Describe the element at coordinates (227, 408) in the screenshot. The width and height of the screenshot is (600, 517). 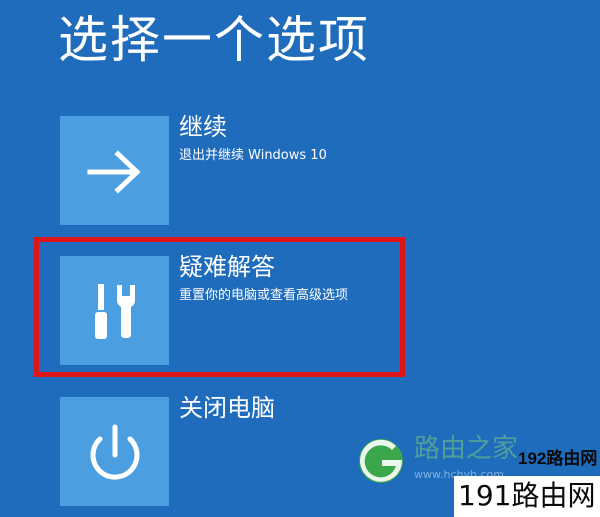
I see `shutdown-label: 关闭电脑` at that location.